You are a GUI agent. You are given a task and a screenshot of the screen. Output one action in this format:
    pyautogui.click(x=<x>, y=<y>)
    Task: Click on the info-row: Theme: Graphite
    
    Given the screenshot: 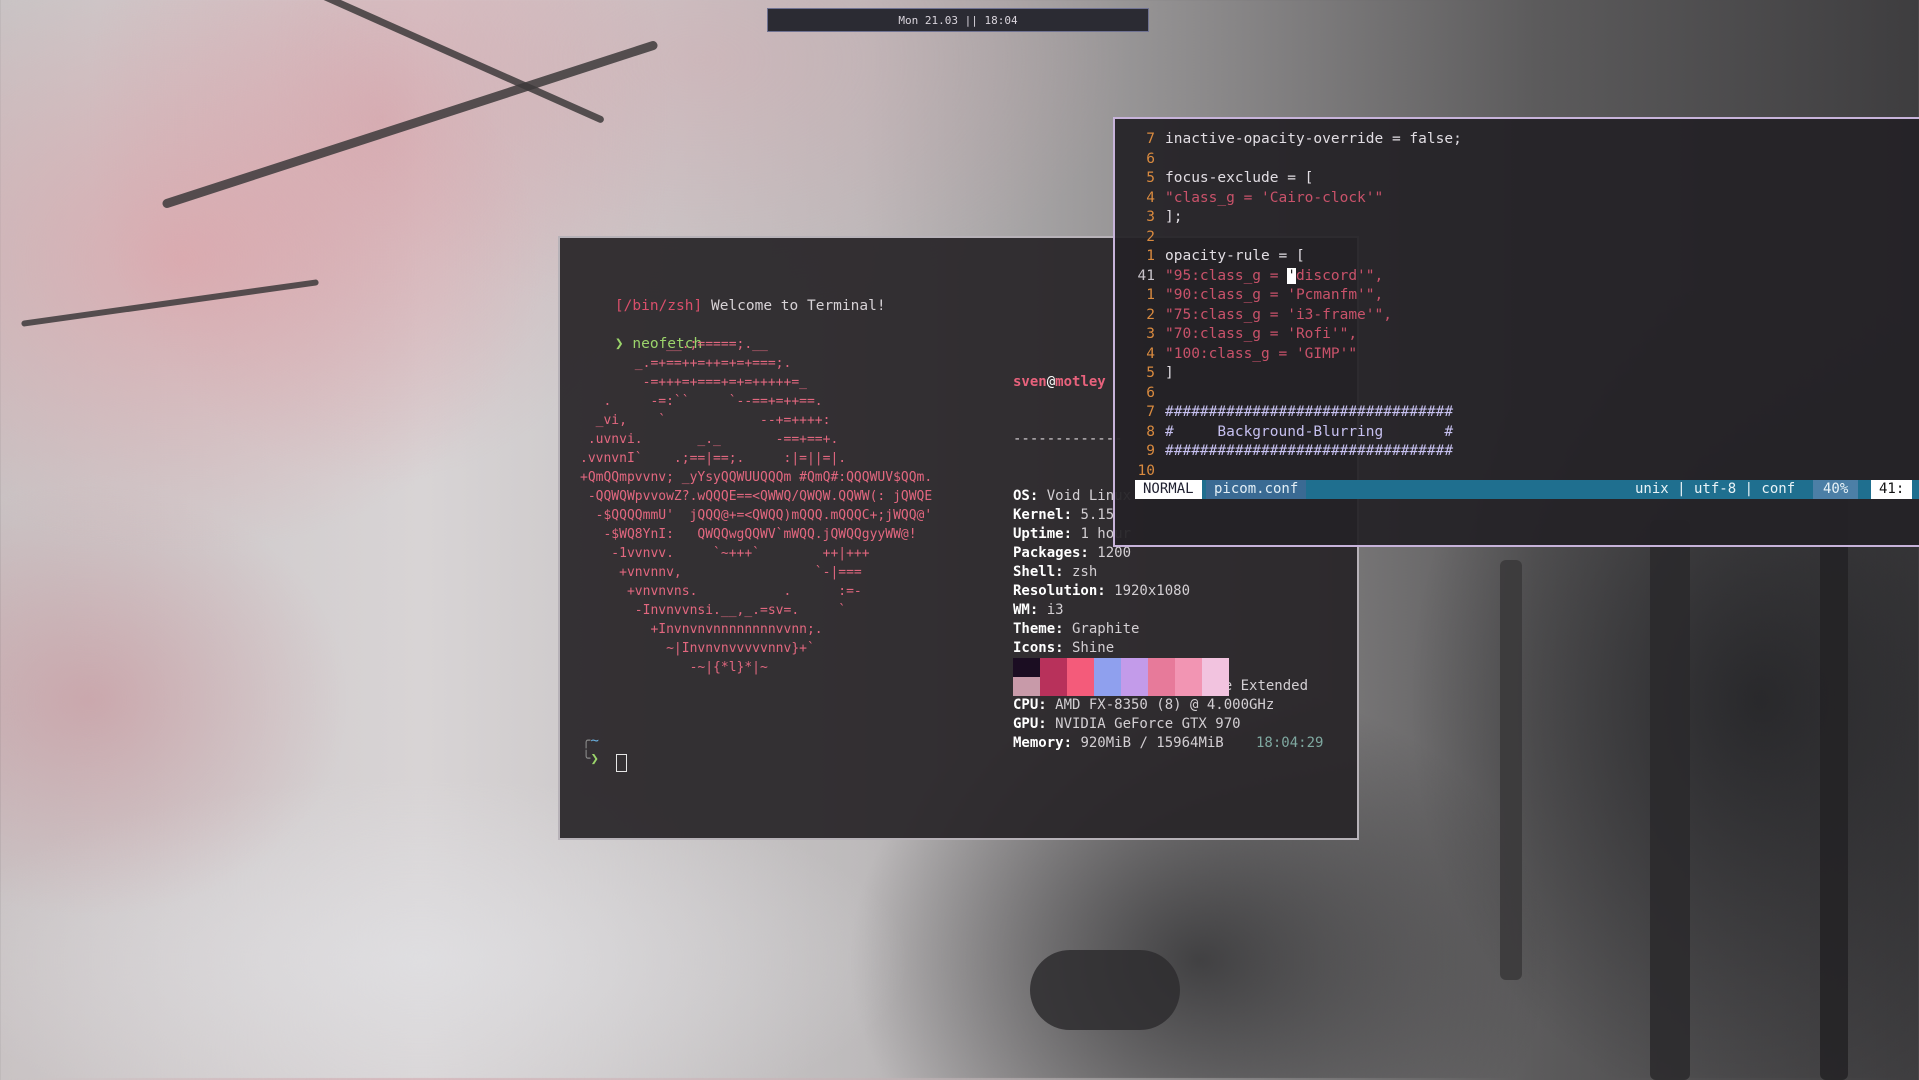 What is the action you would take?
    pyautogui.click(x=1160, y=629)
    